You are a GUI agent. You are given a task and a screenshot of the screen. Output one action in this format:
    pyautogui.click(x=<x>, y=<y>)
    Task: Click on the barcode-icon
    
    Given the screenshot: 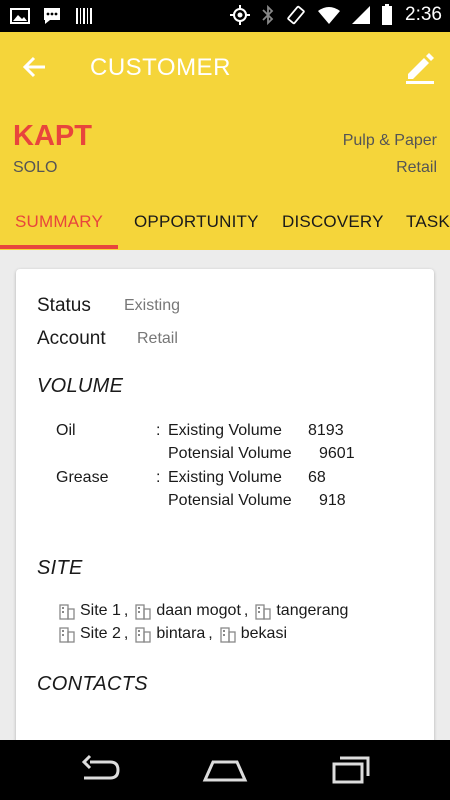 What is the action you would take?
    pyautogui.click(x=84, y=16)
    